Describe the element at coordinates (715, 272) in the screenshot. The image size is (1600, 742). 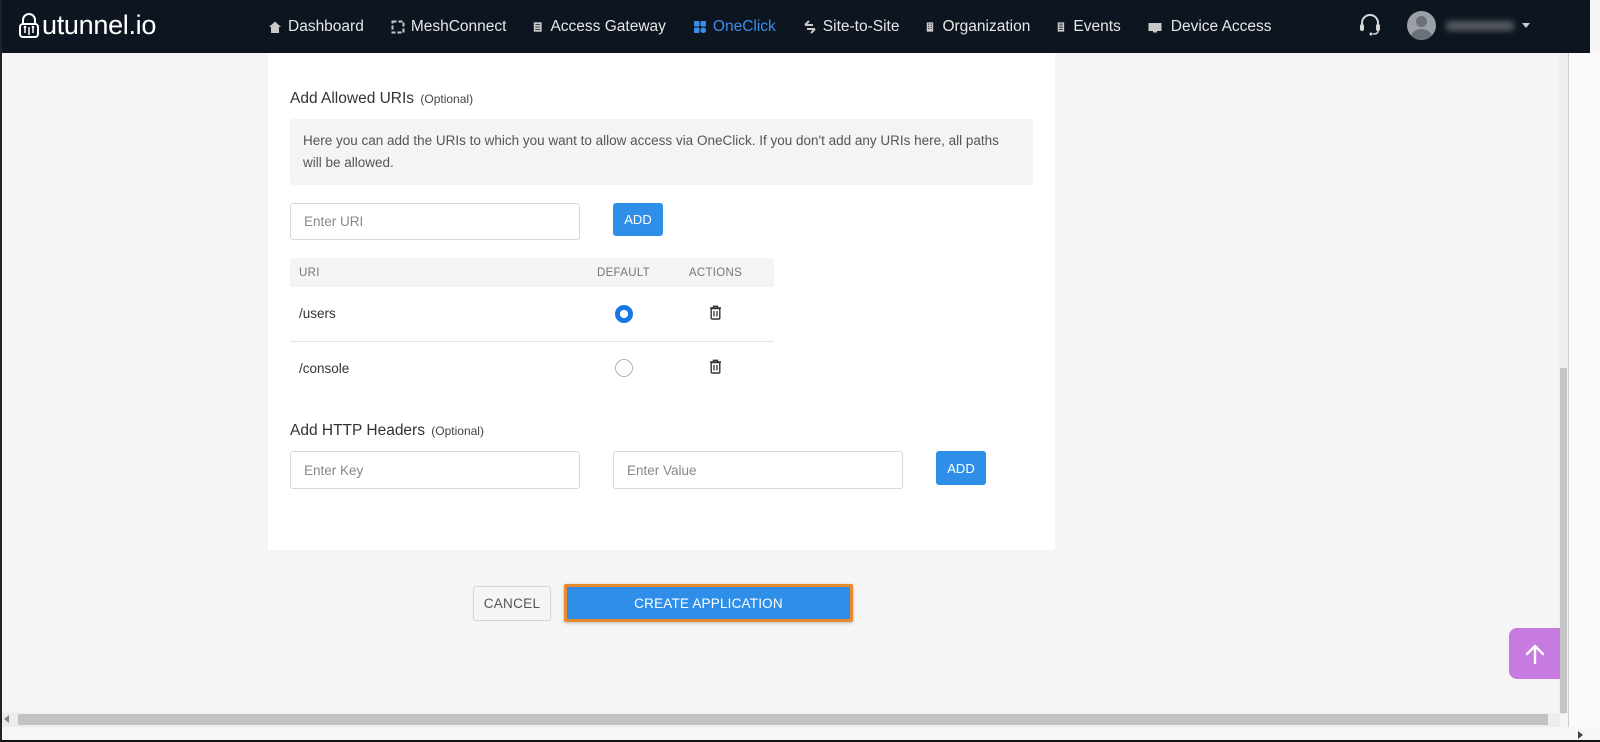
I see `column-header-actions: ACTIONS` at that location.